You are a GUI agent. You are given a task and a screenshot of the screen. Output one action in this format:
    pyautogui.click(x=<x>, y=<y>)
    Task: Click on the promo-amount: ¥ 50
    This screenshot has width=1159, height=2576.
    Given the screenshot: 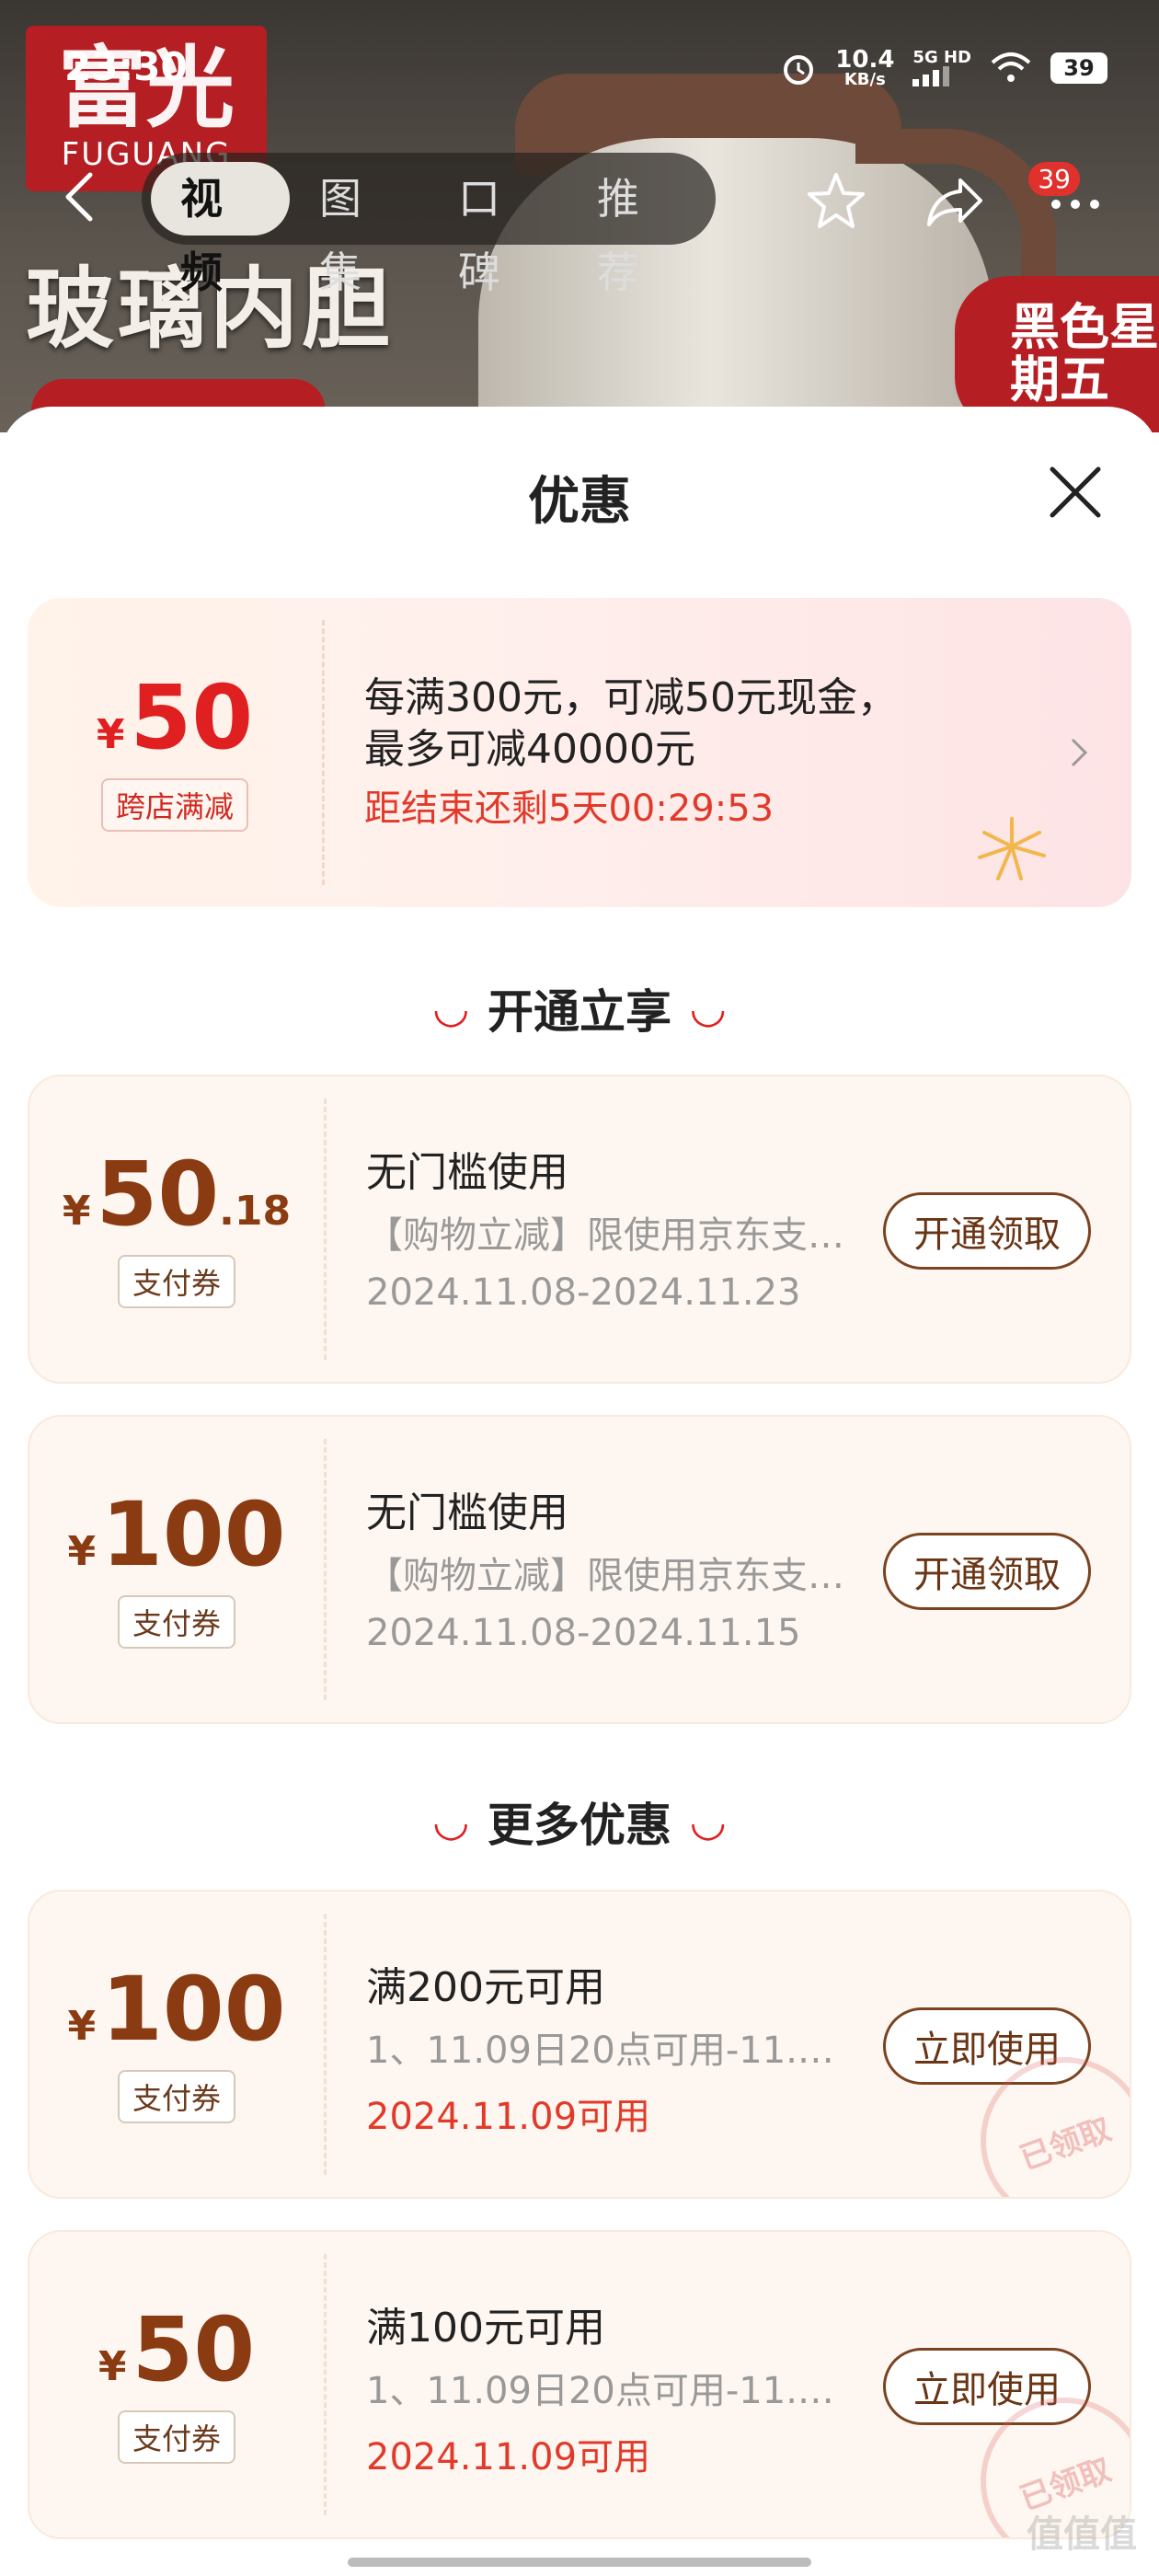 What is the action you would take?
    pyautogui.click(x=175, y=717)
    